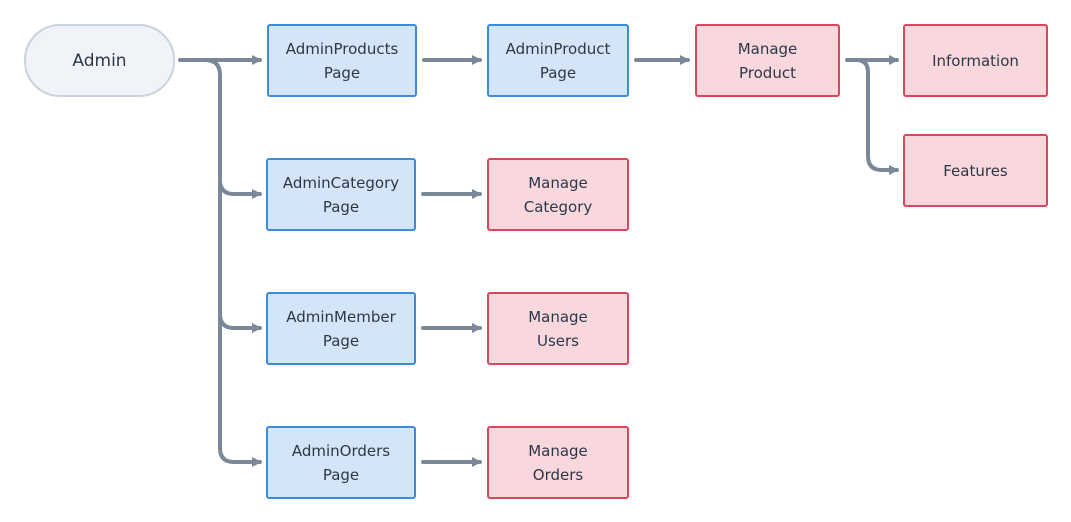 This screenshot has height=522, width=1071. I want to click on edge-admin-orders, so click(240, 389).